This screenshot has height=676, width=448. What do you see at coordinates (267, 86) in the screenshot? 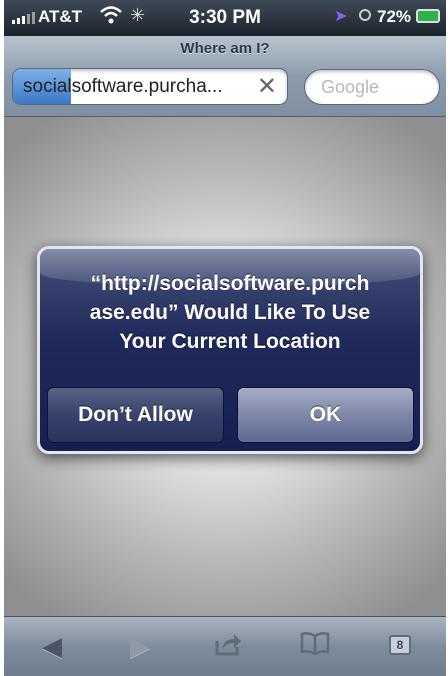
I see `clear-icon: ✕` at bounding box center [267, 86].